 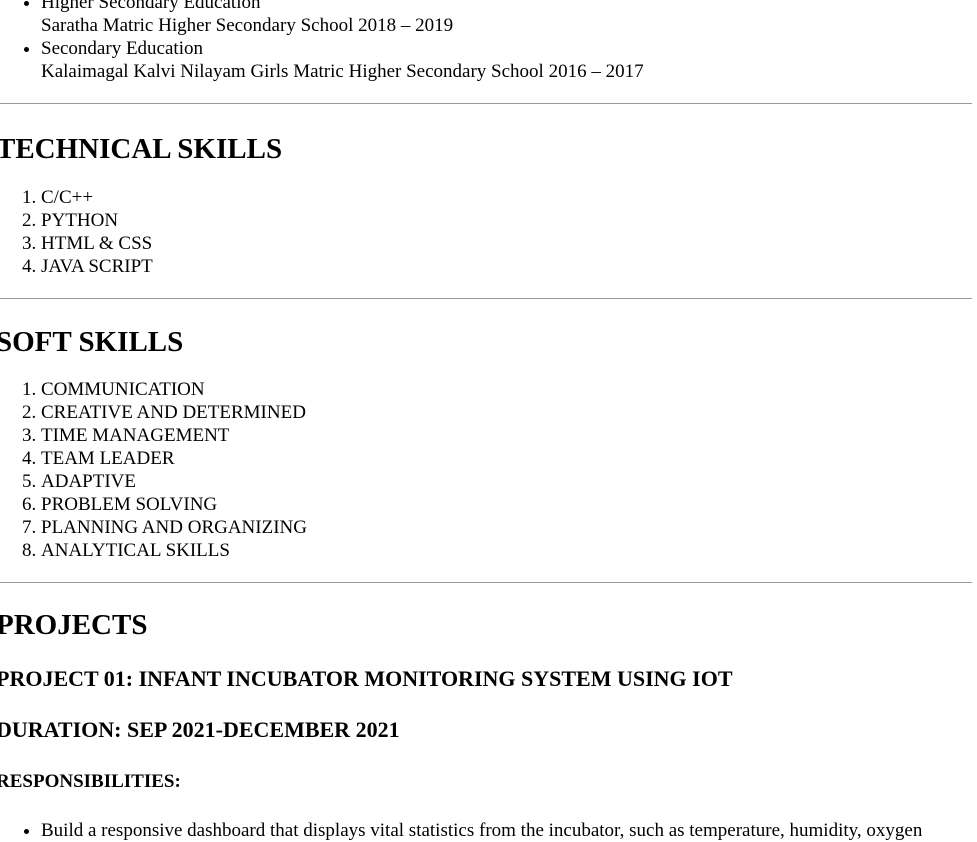 I want to click on soft-skill-item: CREATIVE AND DETERMINED, so click(x=506, y=412).